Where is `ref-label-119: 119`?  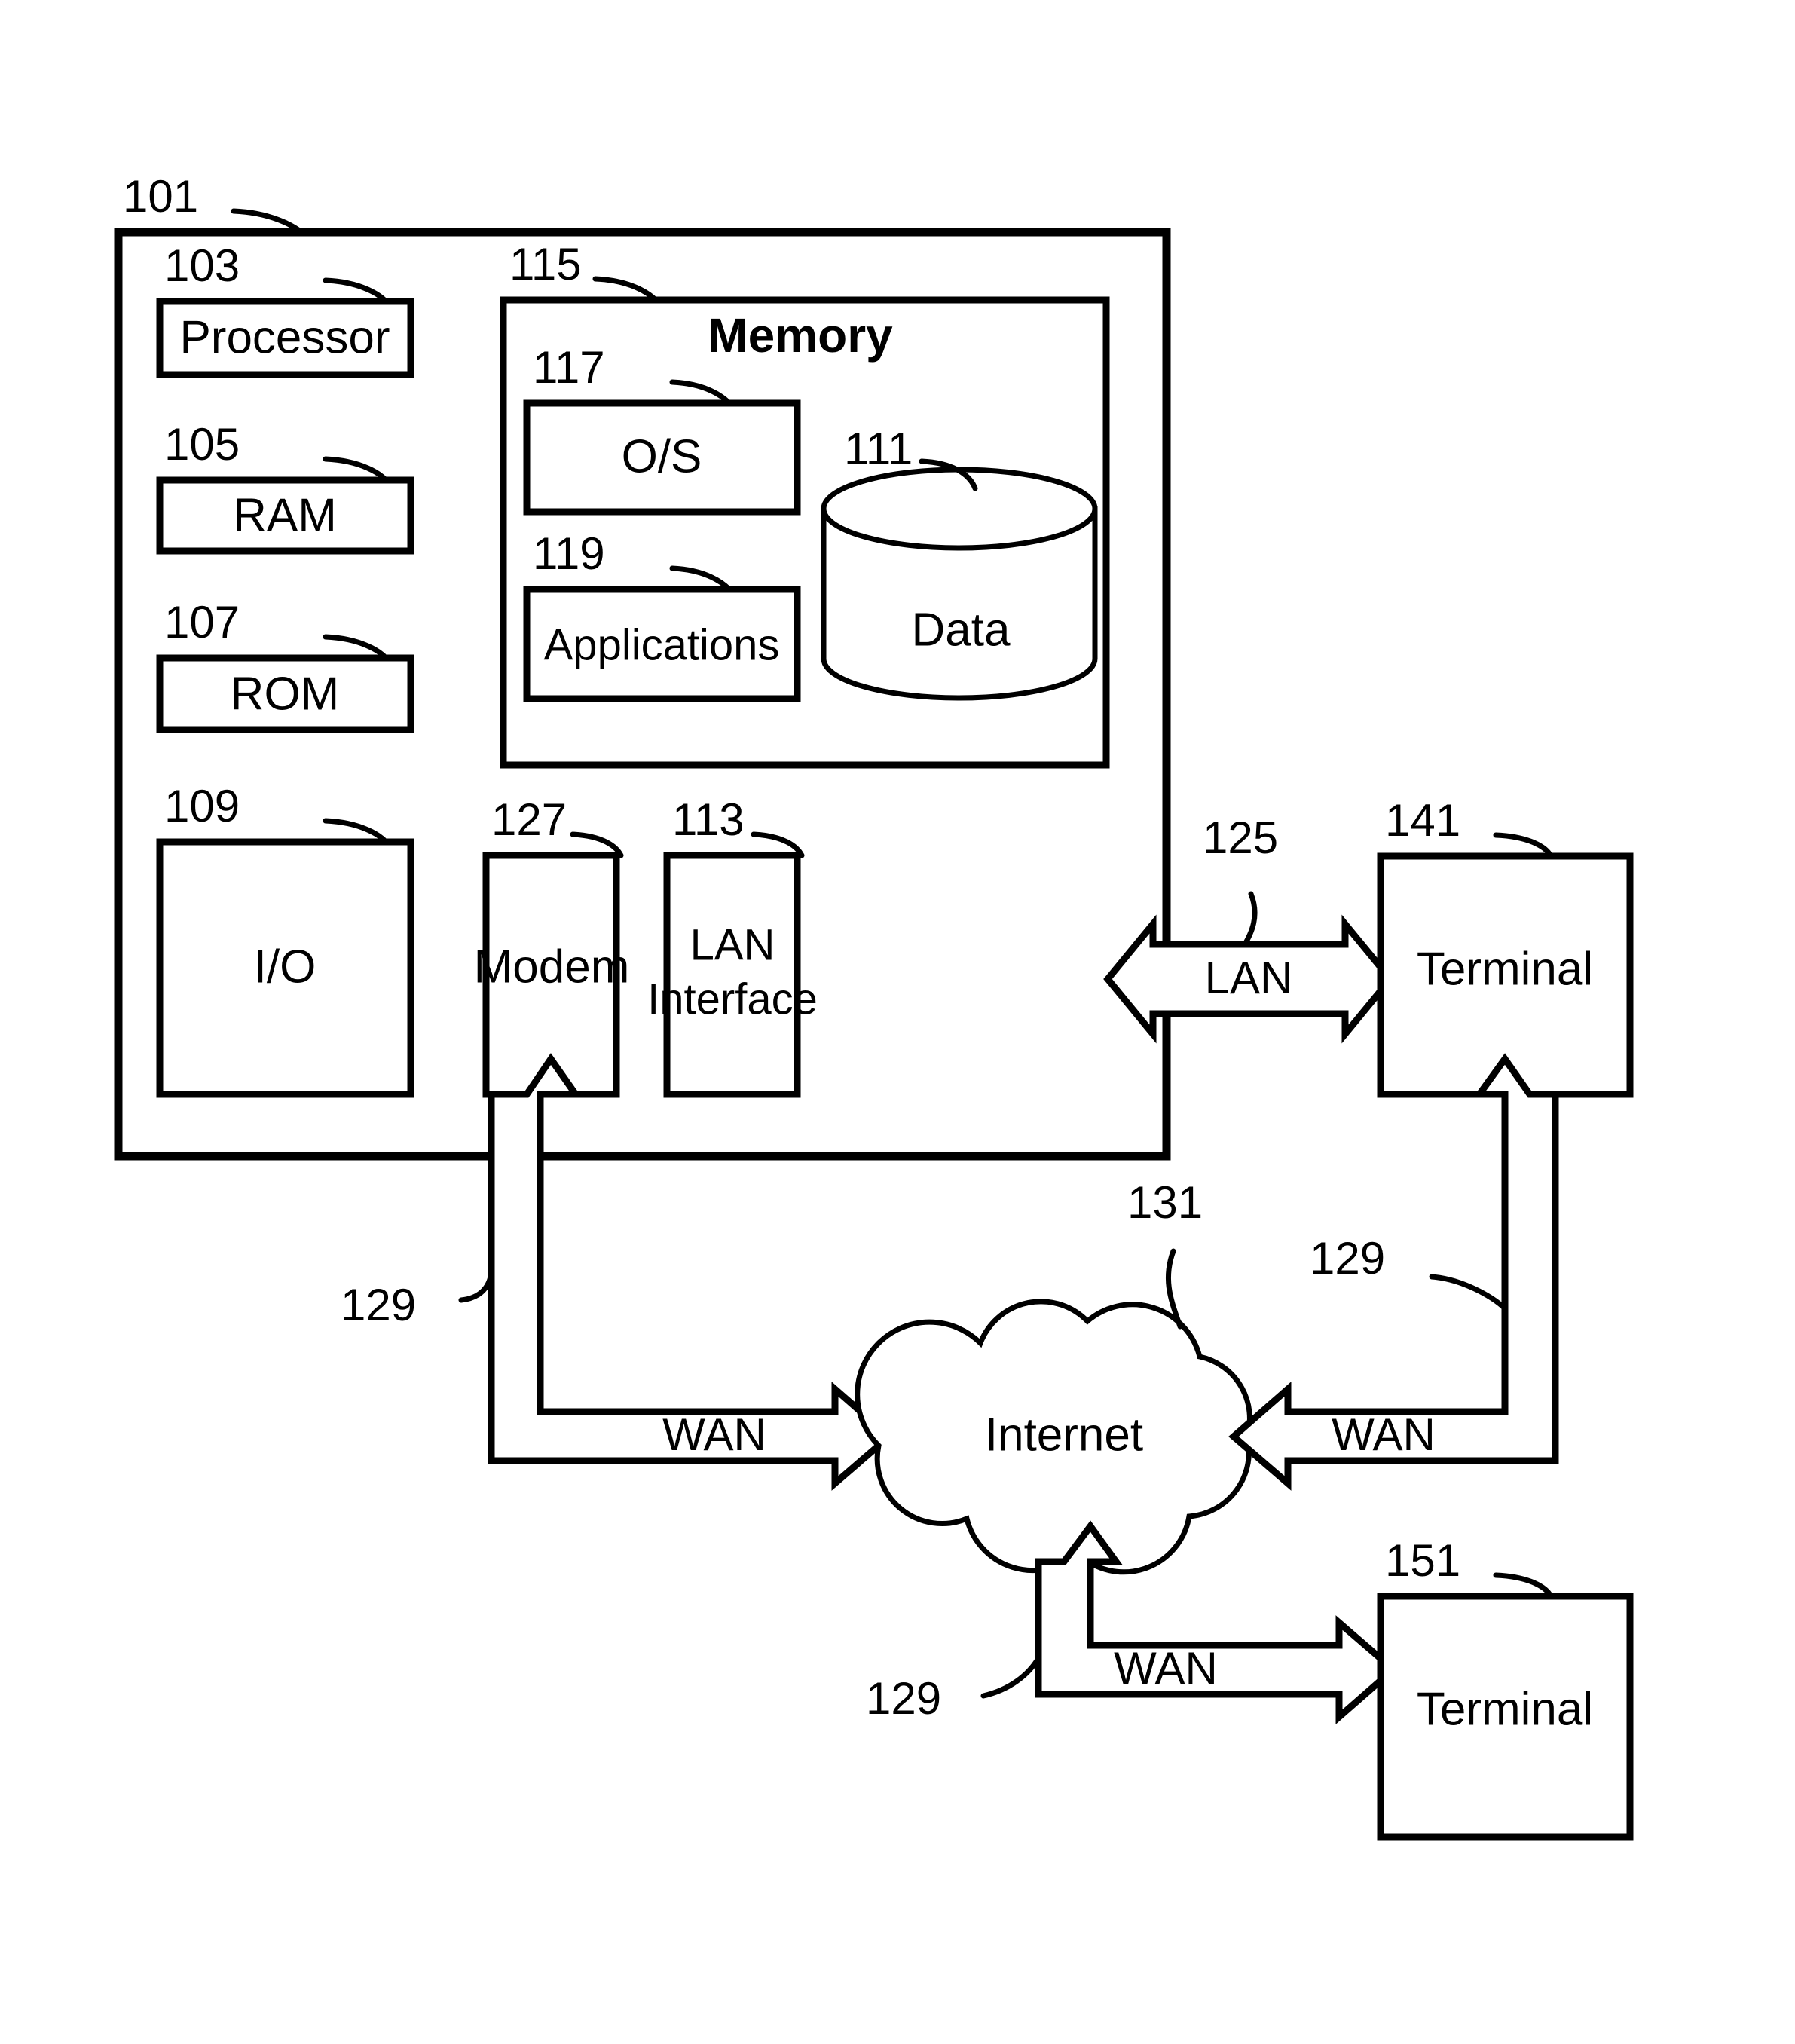 ref-label-119: 119 is located at coordinates (569, 553).